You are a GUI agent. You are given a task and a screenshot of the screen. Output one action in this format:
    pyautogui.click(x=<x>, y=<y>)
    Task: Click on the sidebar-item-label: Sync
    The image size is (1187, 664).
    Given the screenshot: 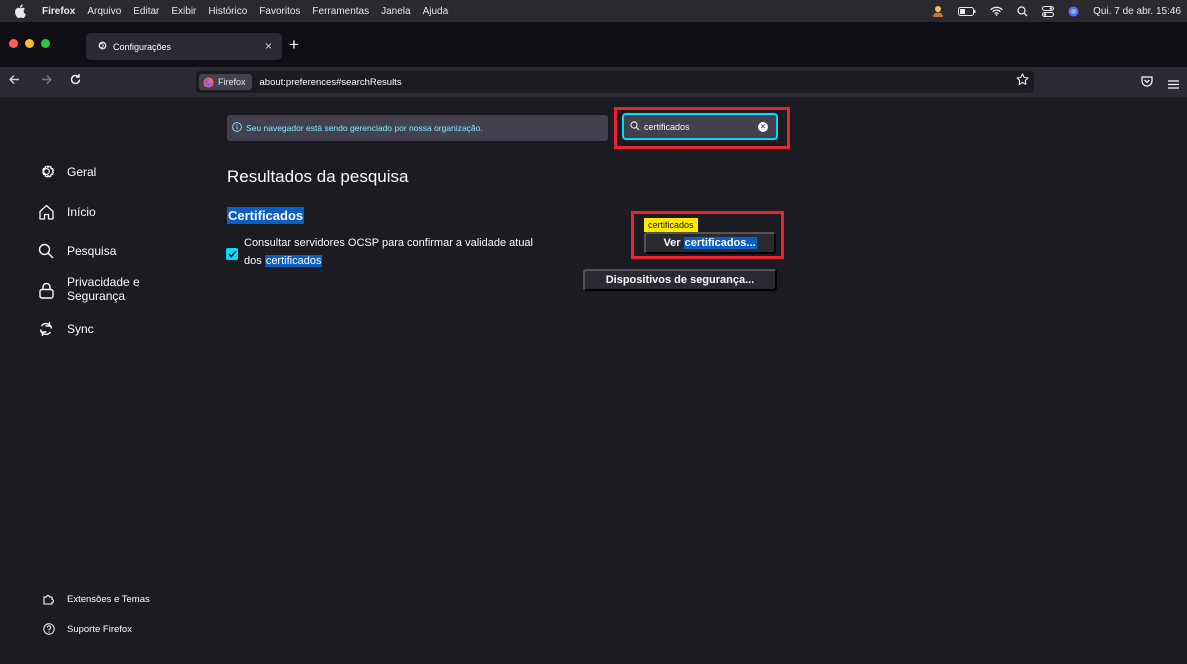 What is the action you would take?
    pyautogui.click(x=80, y=329)
    